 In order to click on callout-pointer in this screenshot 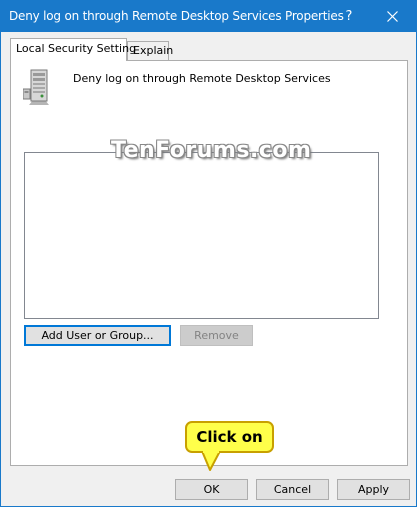, I will do `click(211, 461)`.